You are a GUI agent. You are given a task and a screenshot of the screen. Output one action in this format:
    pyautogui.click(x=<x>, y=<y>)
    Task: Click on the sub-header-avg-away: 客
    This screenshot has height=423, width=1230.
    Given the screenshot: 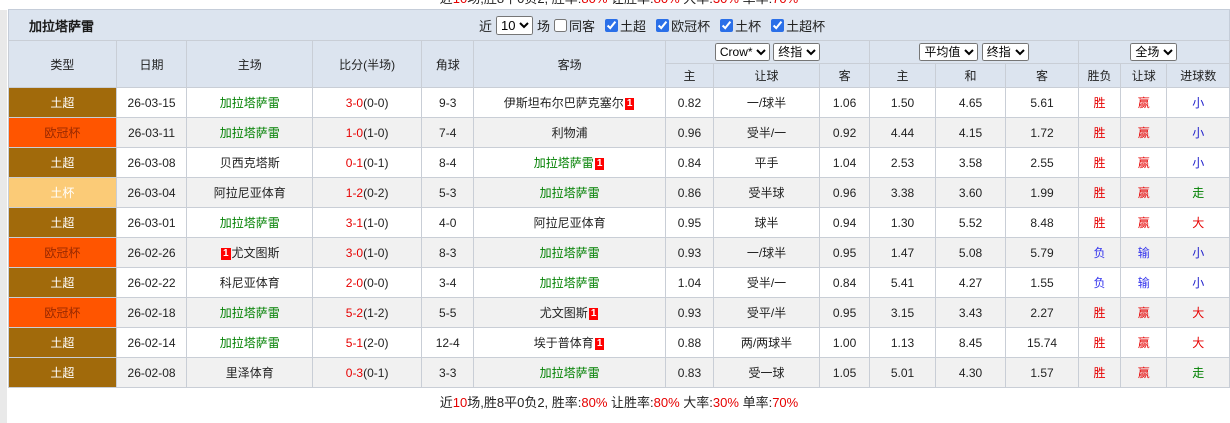 What is the action you would take?
    pyautogui.click(x=1042, y=75)
    